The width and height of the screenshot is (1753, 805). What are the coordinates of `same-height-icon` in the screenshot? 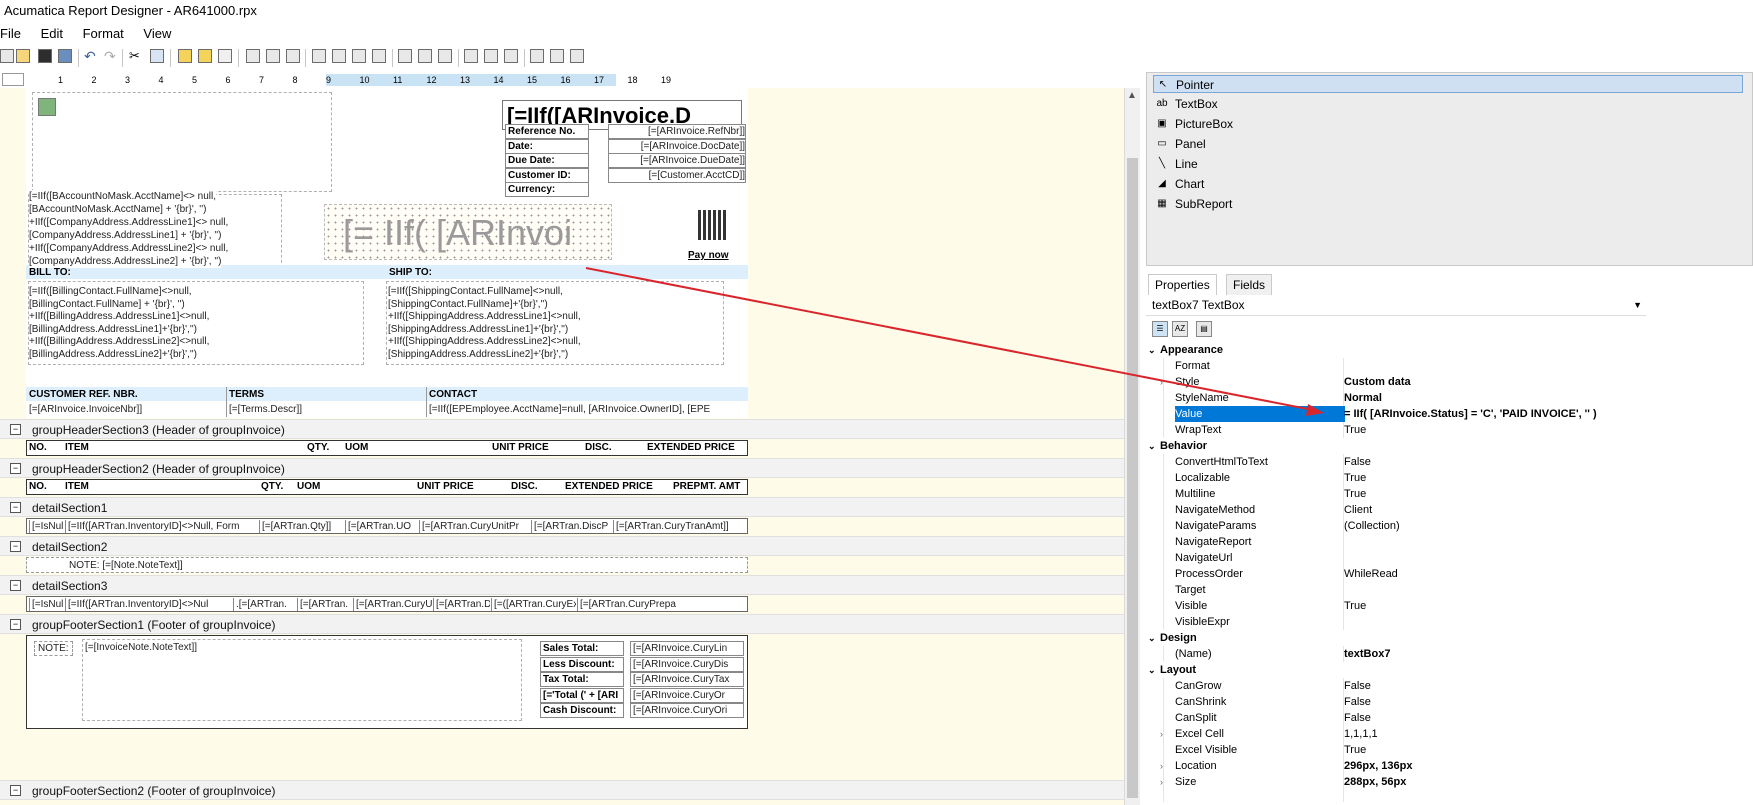 It's located at (425, 56).